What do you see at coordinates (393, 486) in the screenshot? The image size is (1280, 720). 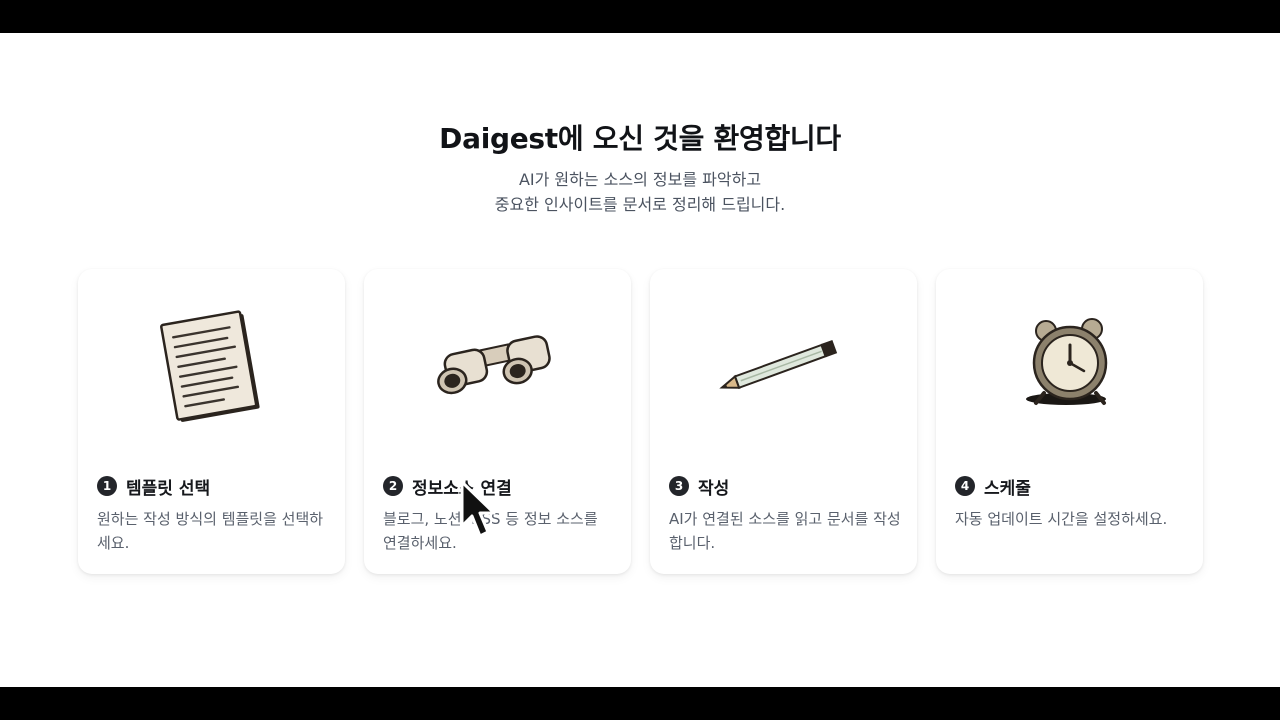 I see `step-number-badge: 2` at bounding box center [393, 486].